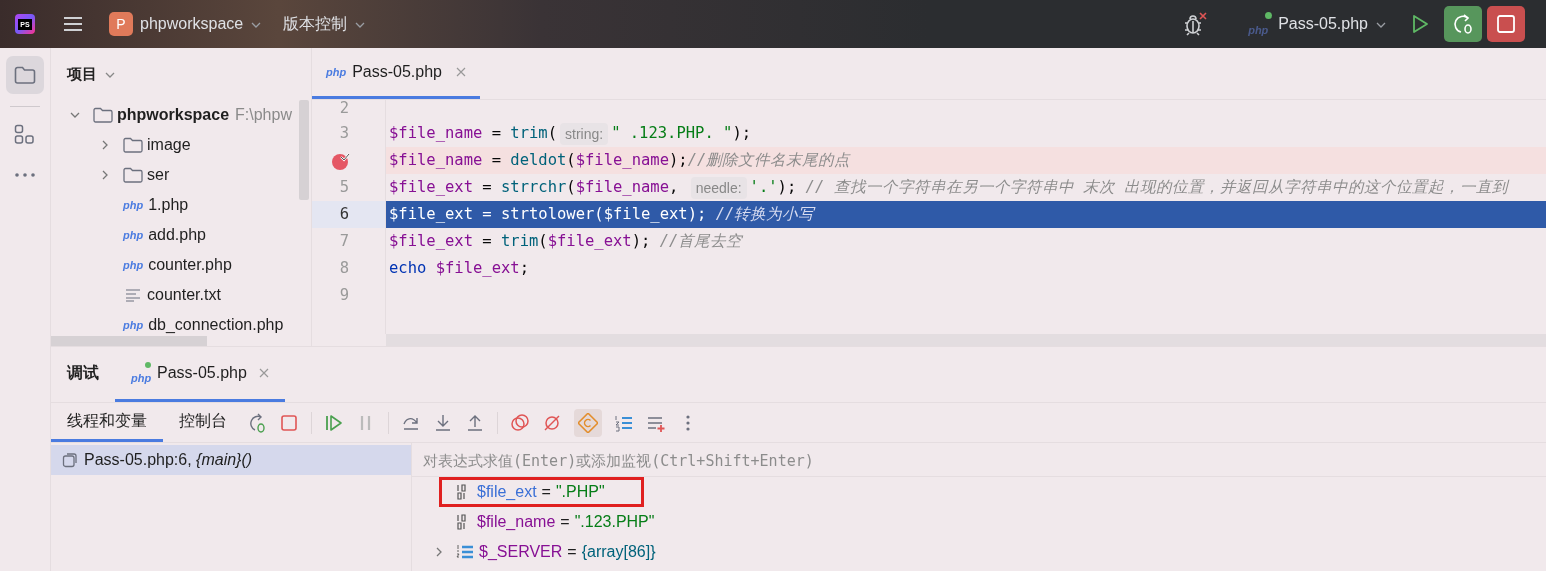  What do you see at coordinates (443, 422) in the screenshot?
I see `step-into-icon` at bounding box center [443, 422].